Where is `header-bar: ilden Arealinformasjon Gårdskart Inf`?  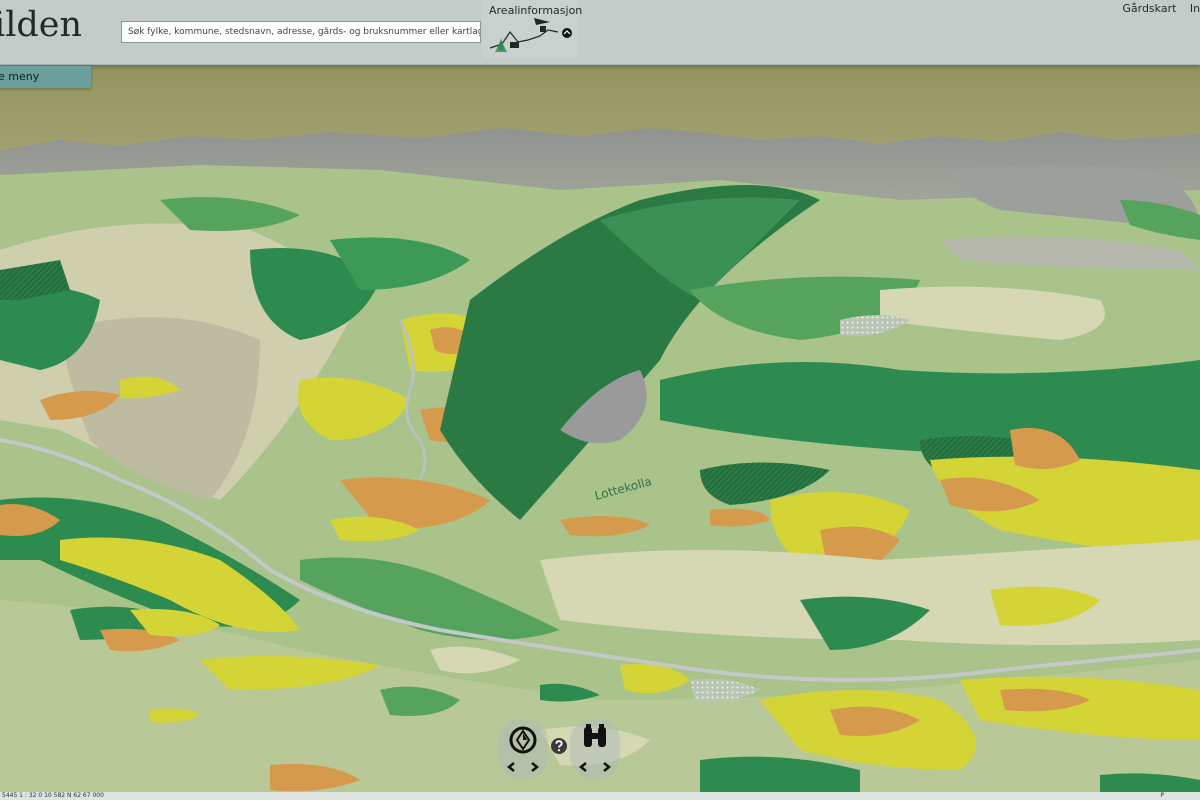 header-bar: ilden Arealinformasjon Gårdskart Inf is located at coordinates (600, 32).